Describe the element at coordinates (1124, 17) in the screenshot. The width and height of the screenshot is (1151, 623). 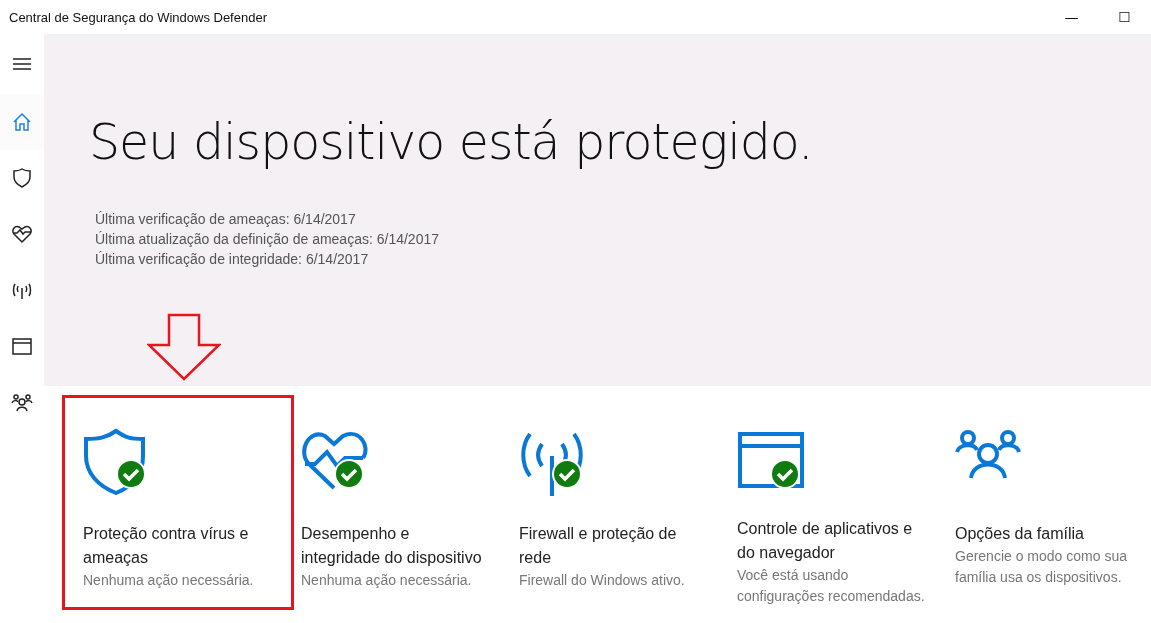
I see `maximize-button: ☐` at that location.